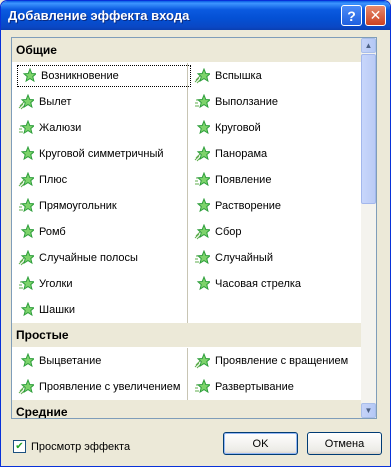  I want to click on effect-item-label: Плюс, so click(53, 180).